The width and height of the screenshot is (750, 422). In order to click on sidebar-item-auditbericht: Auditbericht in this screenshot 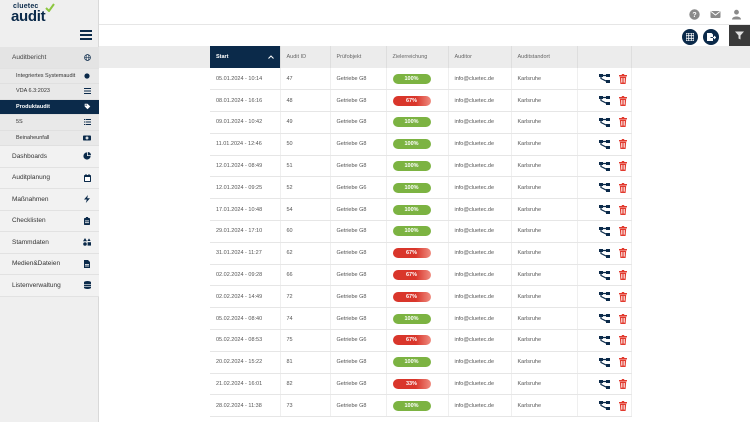, I will do `click(49, 58)`.